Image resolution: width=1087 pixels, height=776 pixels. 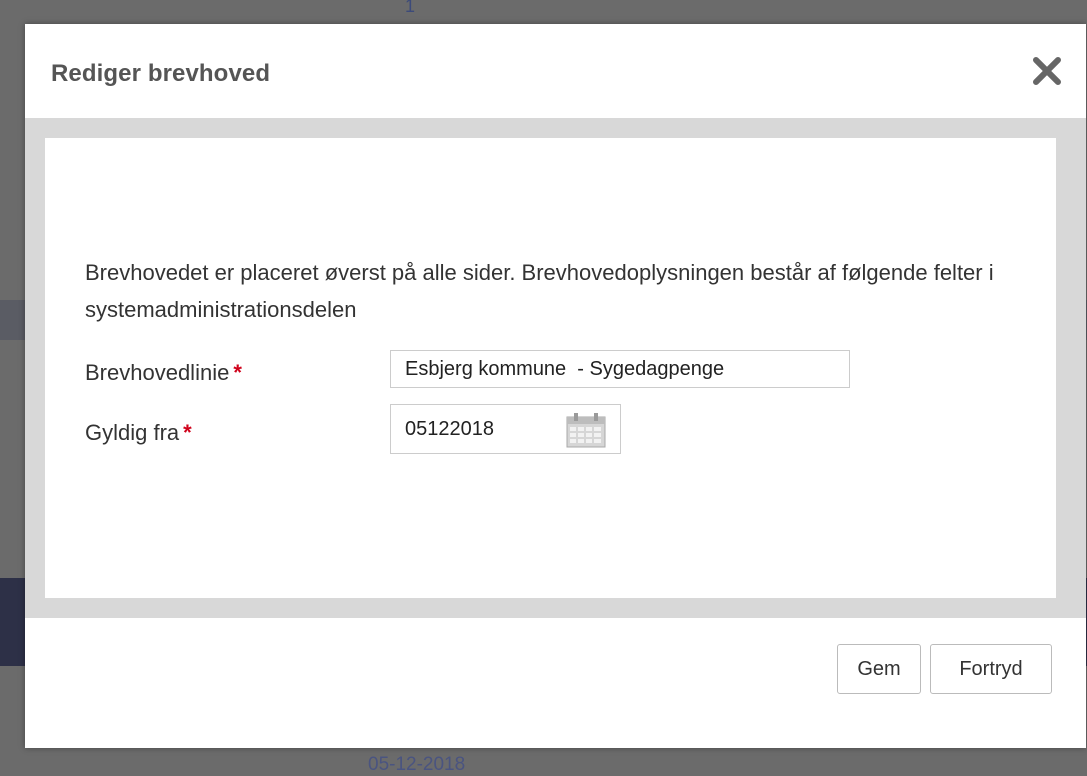 What do you see at coordinates (471, 429) in the screenshot?
I see `valid-from-input` at bounding box center [471, 429].